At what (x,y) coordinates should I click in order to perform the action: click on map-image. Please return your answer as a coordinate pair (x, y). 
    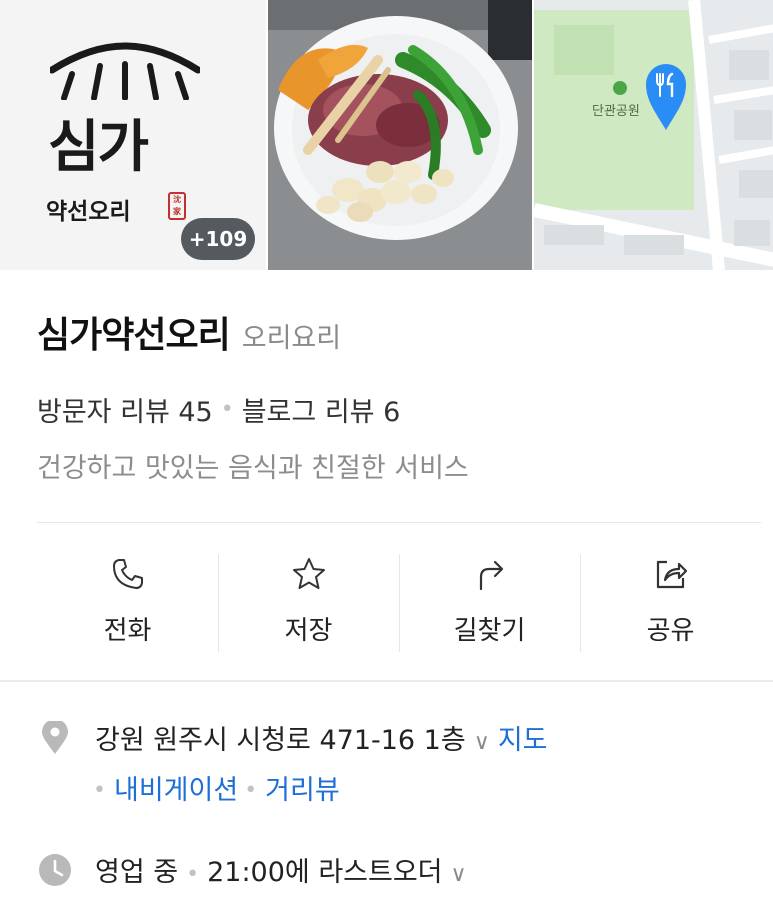
    Looking at the image, I should click on (653, 135).